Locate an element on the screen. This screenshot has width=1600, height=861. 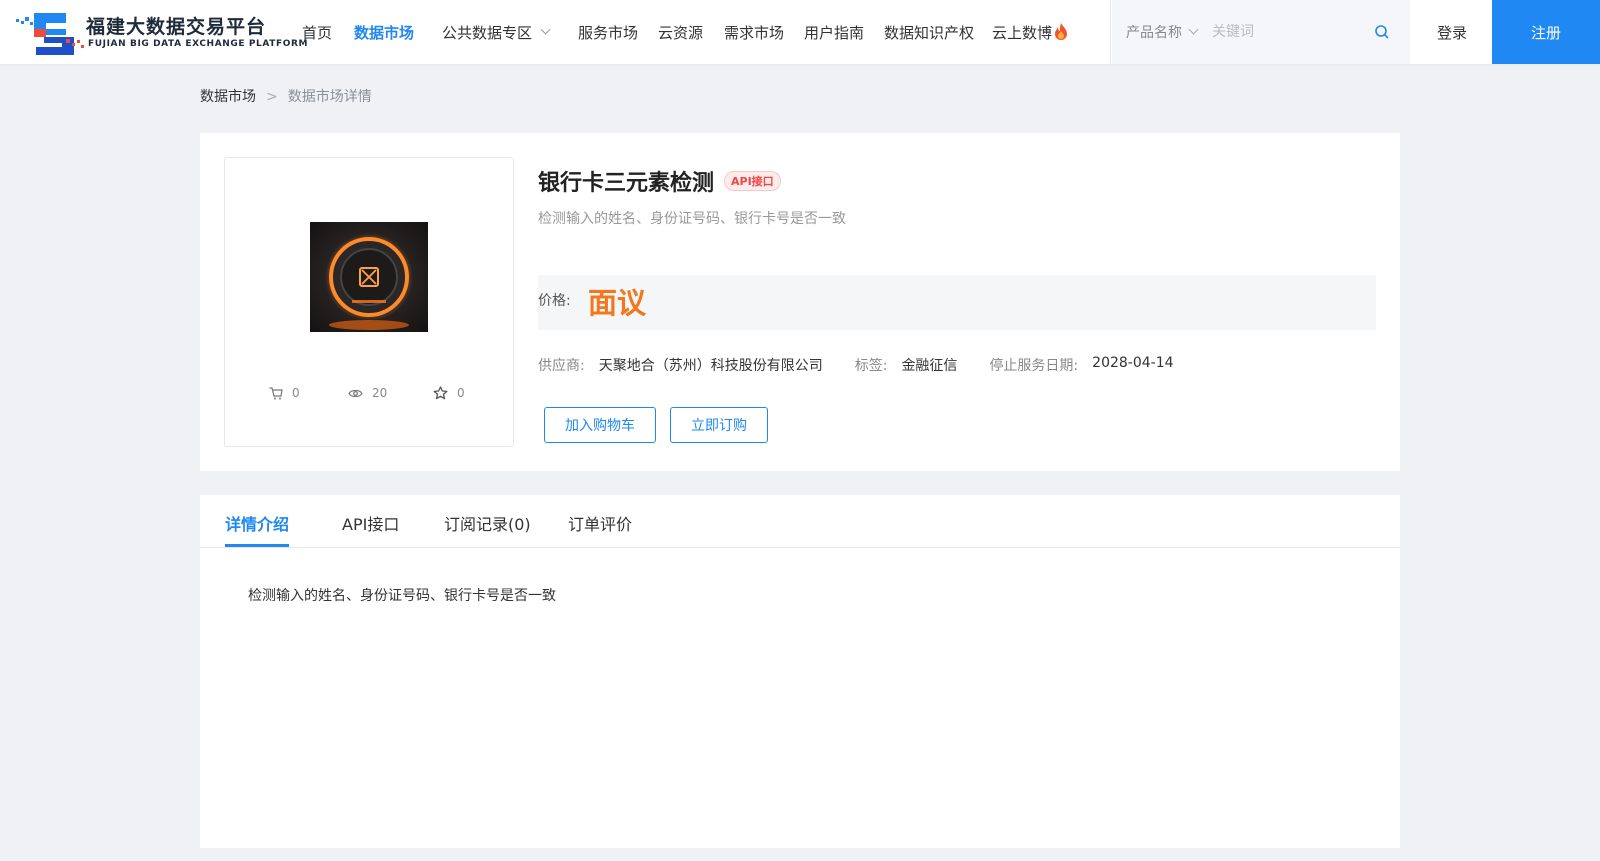
tab-details: 详情介绍 is located at coordinates (257, 523).